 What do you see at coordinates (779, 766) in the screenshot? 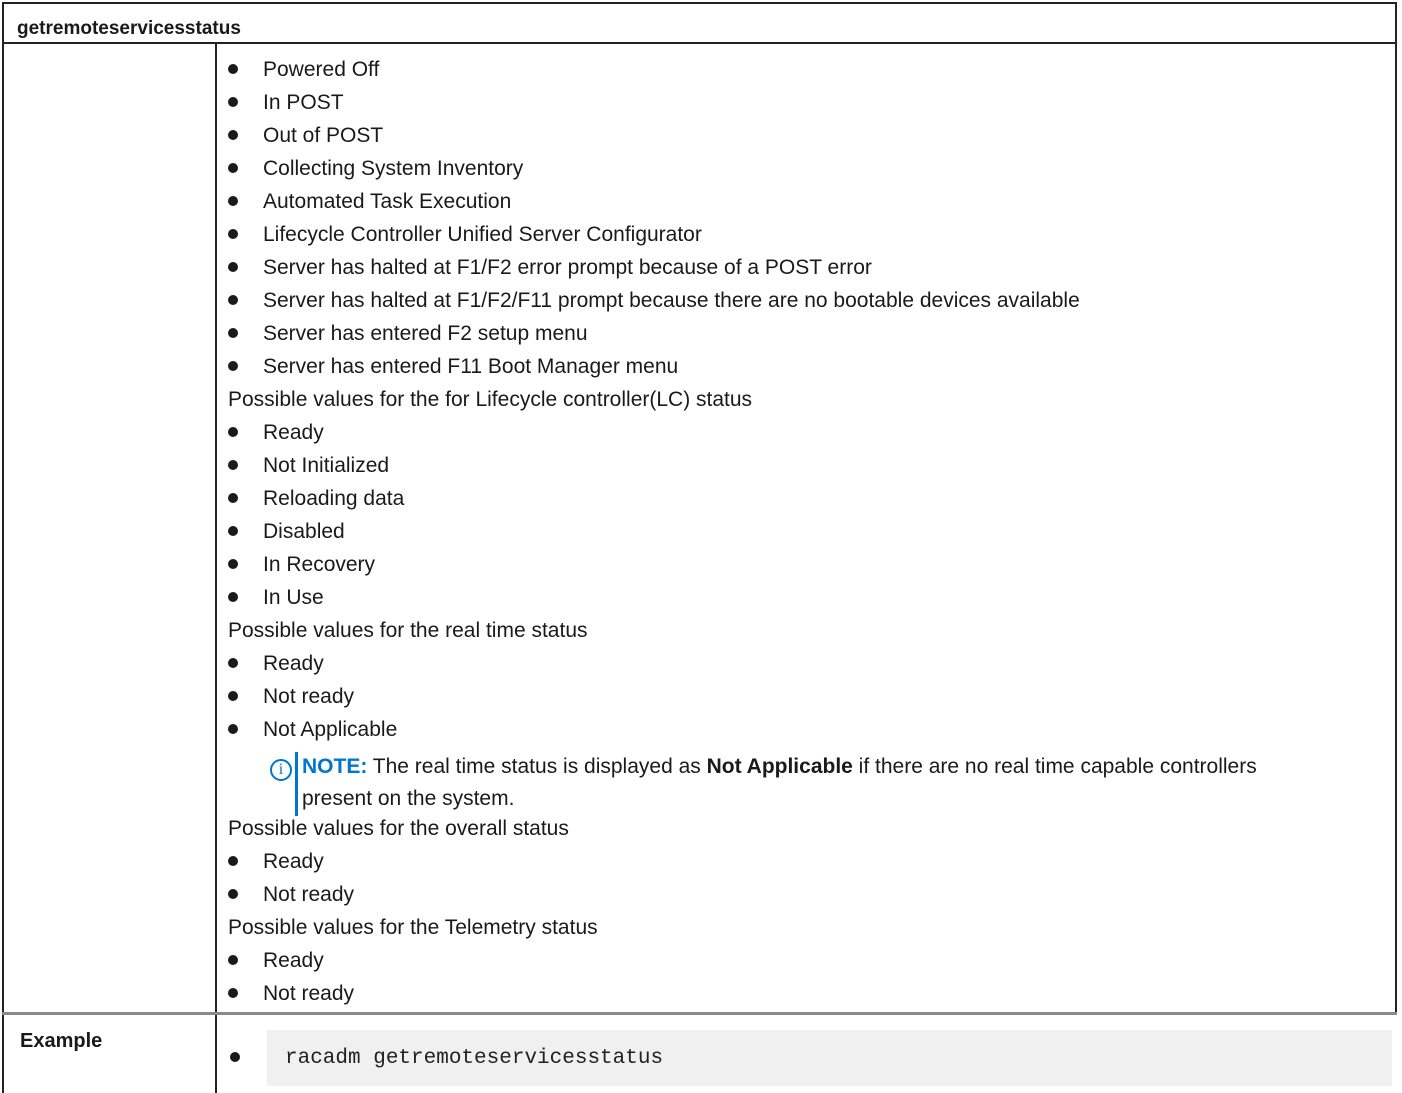
I see `note-emphasis: Not Applicable` at bounding box center [779, 766].